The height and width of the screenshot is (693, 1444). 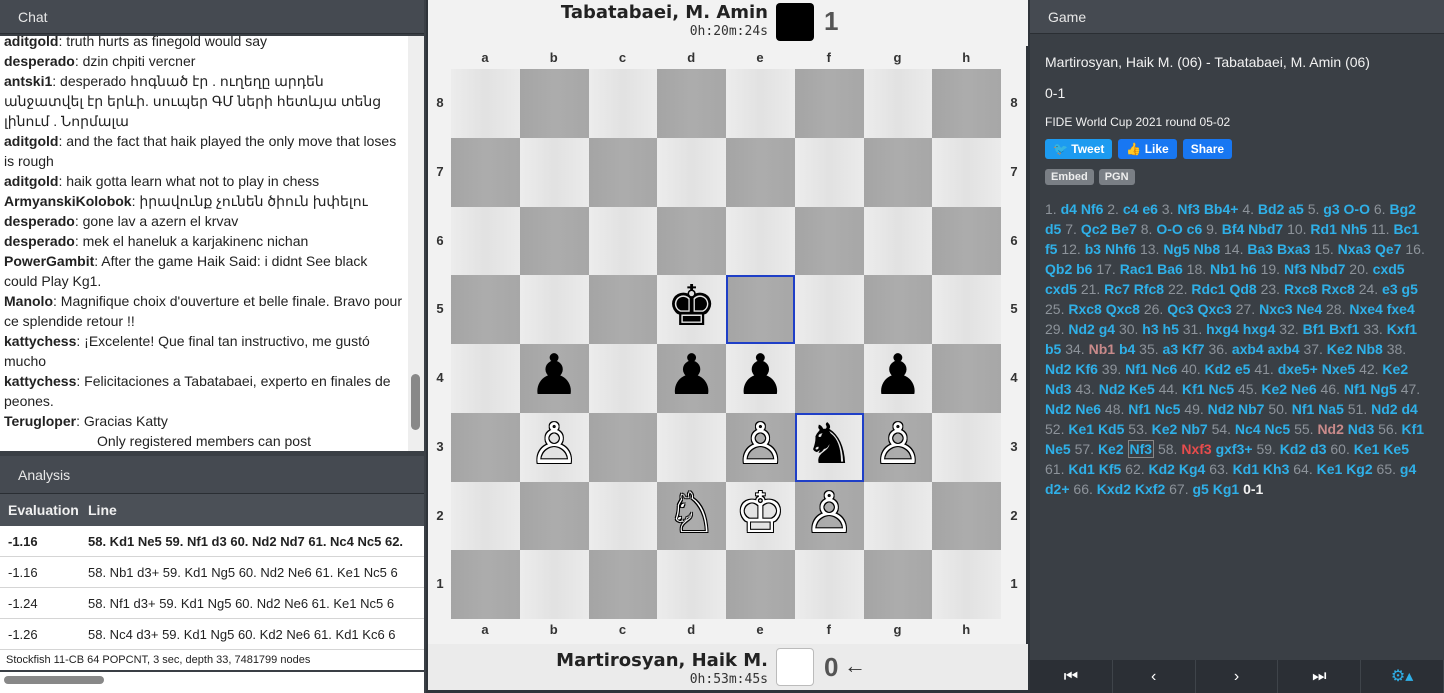 What do you see at coordinates (1243, 369) in the screenshot?
I see `move: e5` at bounding box center [1243, 369].